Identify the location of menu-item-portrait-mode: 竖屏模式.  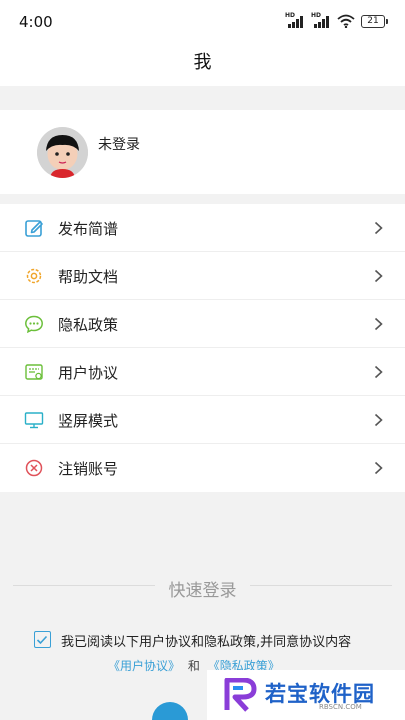
(202, 420).